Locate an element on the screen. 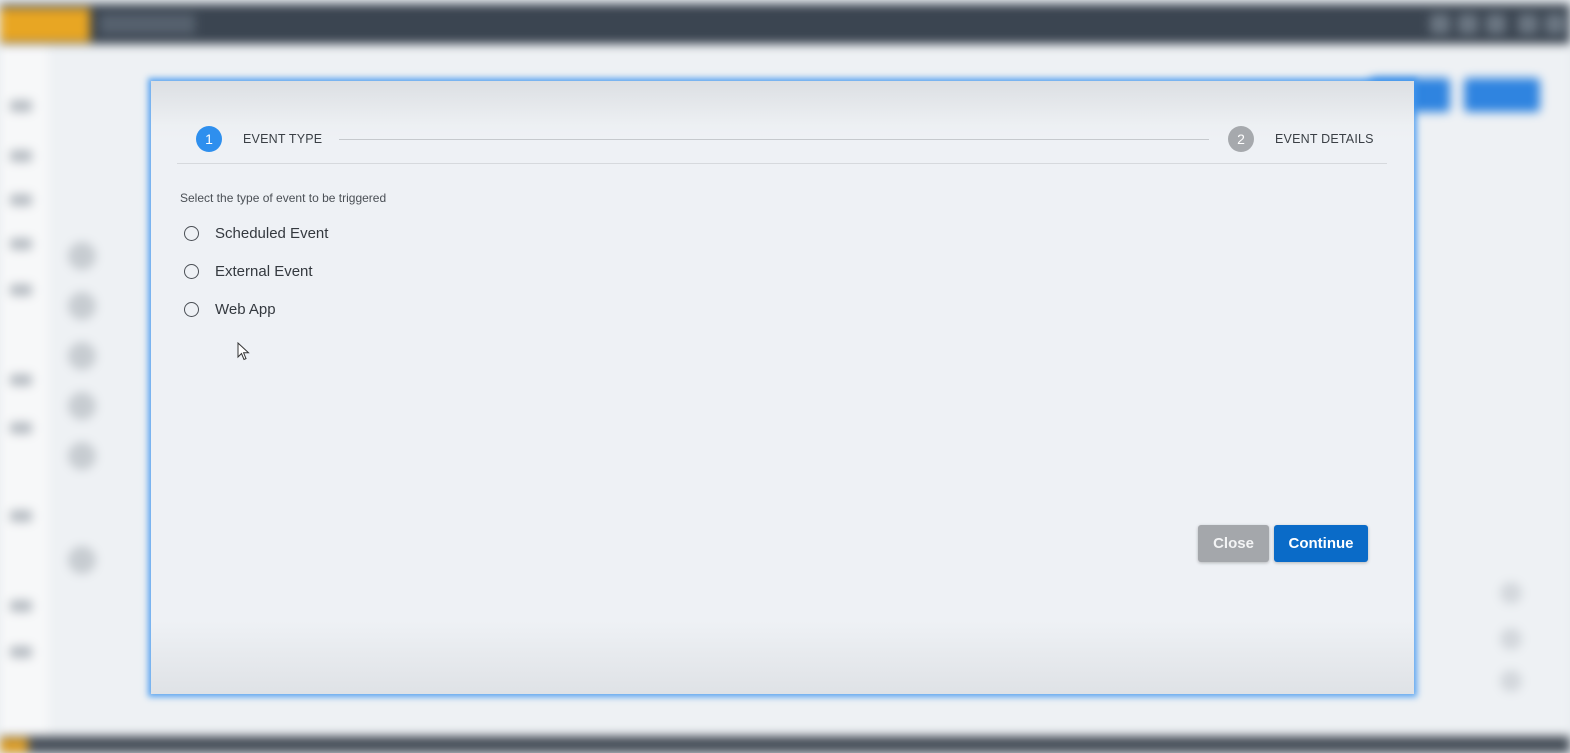 This screenshot has width=1570, height=753. background-taskbar-icon is located at coordinates (14, 745).